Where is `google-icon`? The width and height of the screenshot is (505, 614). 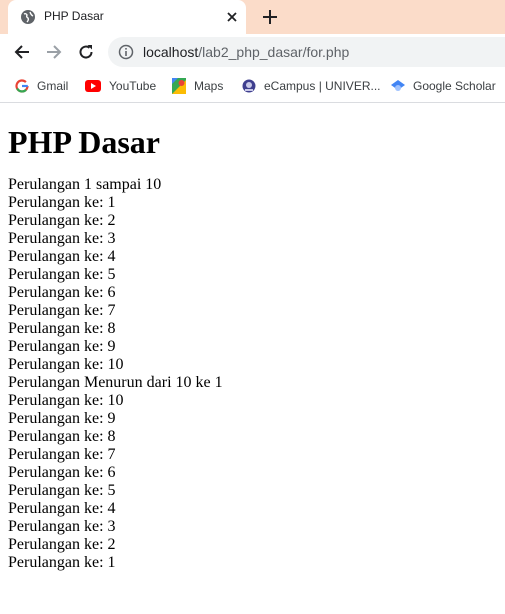 google-icon is located at coordinates (22, 86).